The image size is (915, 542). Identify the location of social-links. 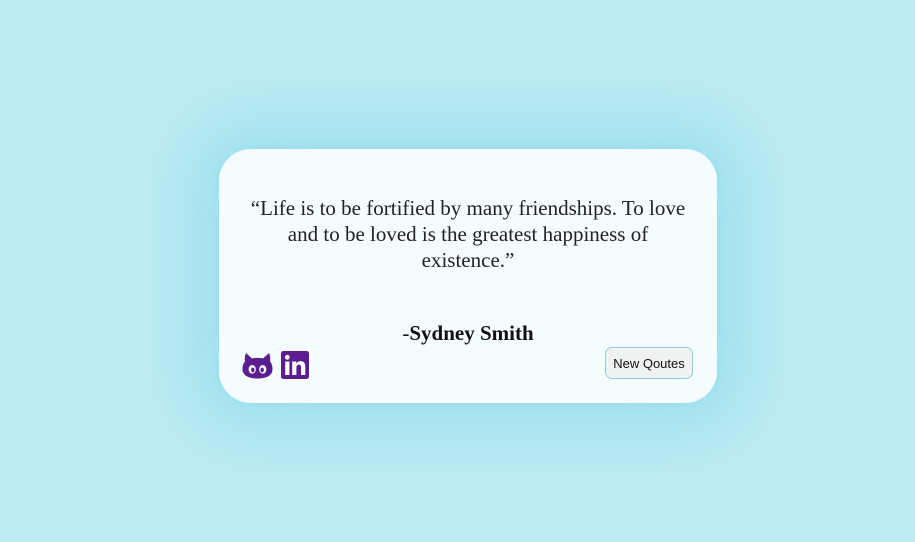
(276, 365).